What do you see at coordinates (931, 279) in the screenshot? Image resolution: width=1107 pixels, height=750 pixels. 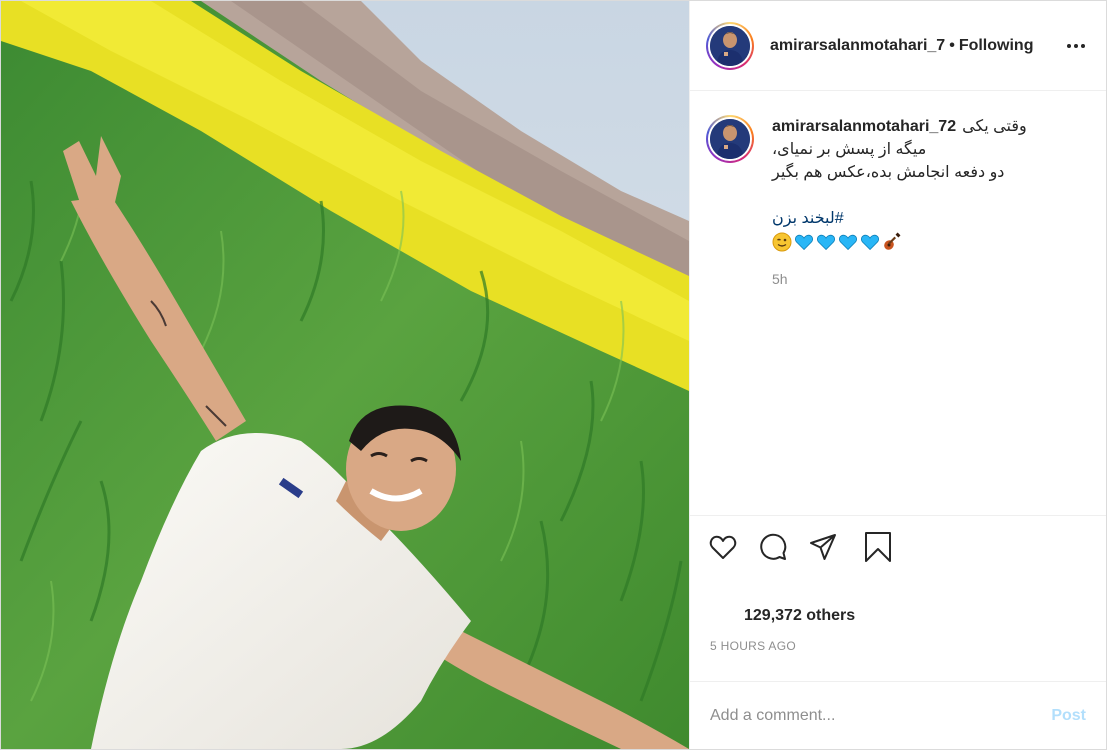 I see `caption-age: 5h` at bounding box center [931, 279].